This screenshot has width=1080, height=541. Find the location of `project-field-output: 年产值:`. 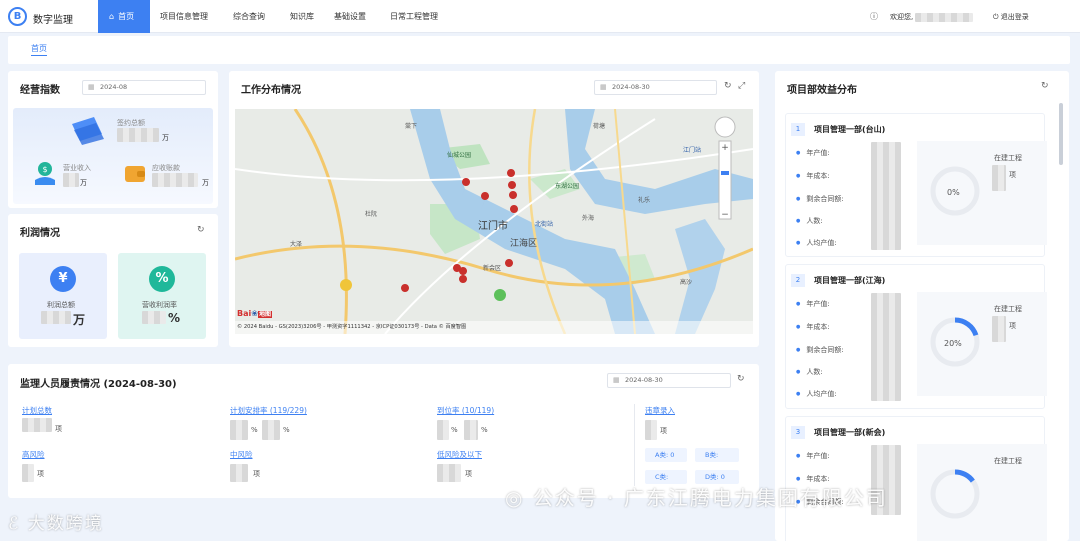

project-field-output: 年产值: is located at coordinates (812, 304).